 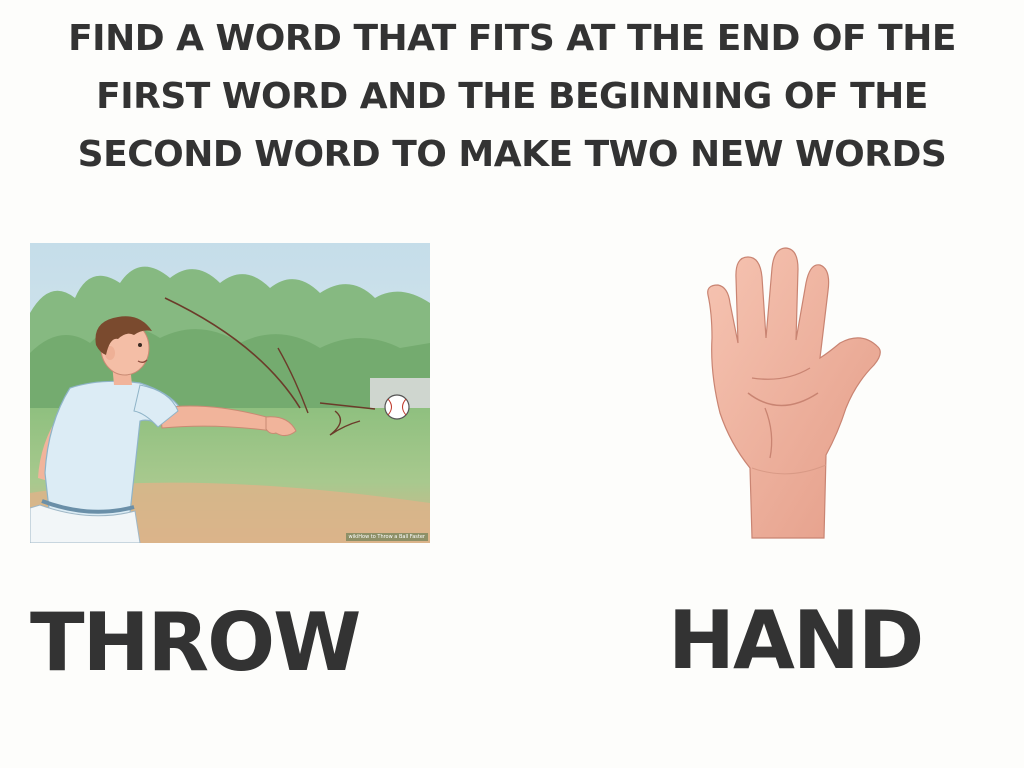 I want to click on open-palm-hand-icon, so click(x=794, y=393).